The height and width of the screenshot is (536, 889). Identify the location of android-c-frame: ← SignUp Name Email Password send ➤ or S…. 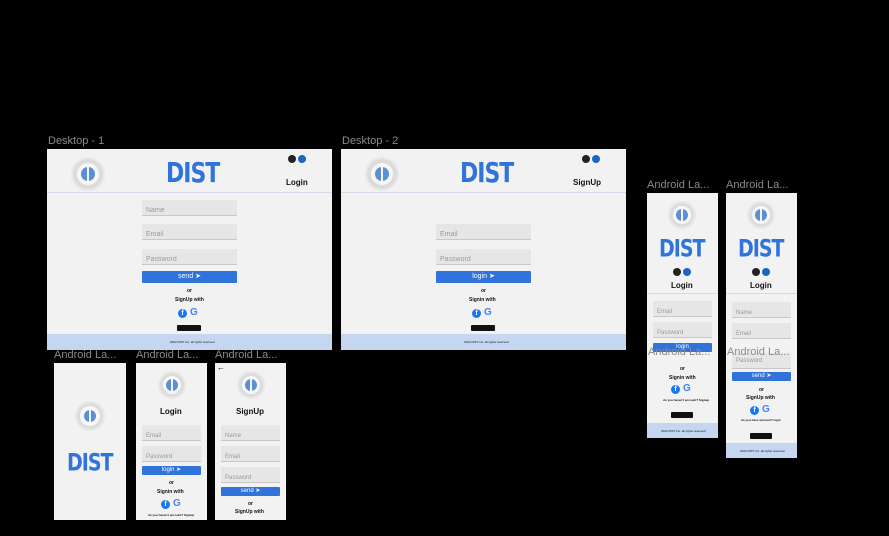
(250, 441).